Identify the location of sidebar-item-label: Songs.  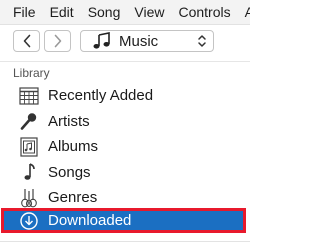
(69, 172).